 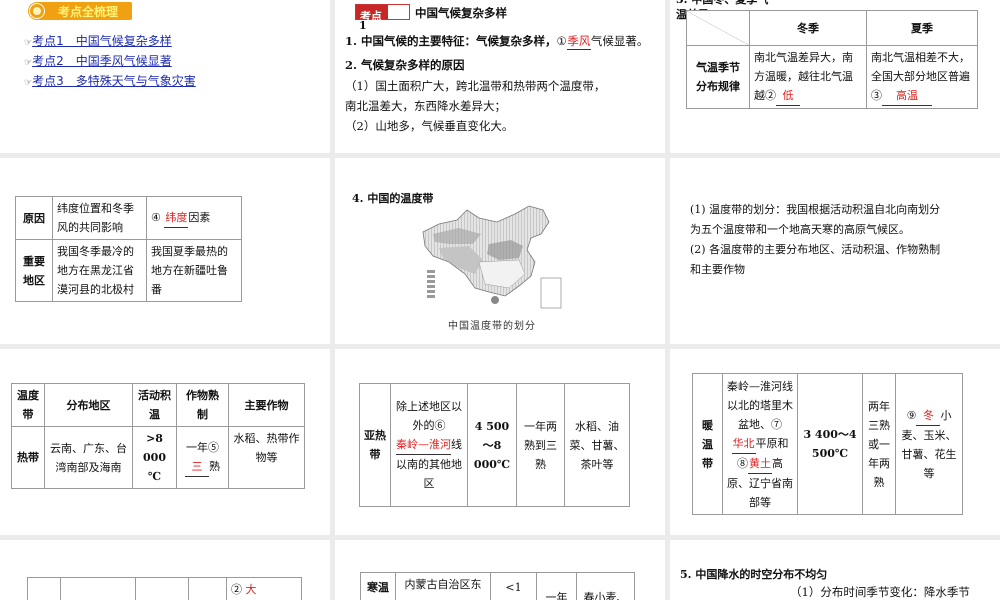 I want to click on text: （2）山地多，气候垂直变化大。, so click(x=429, y=126).